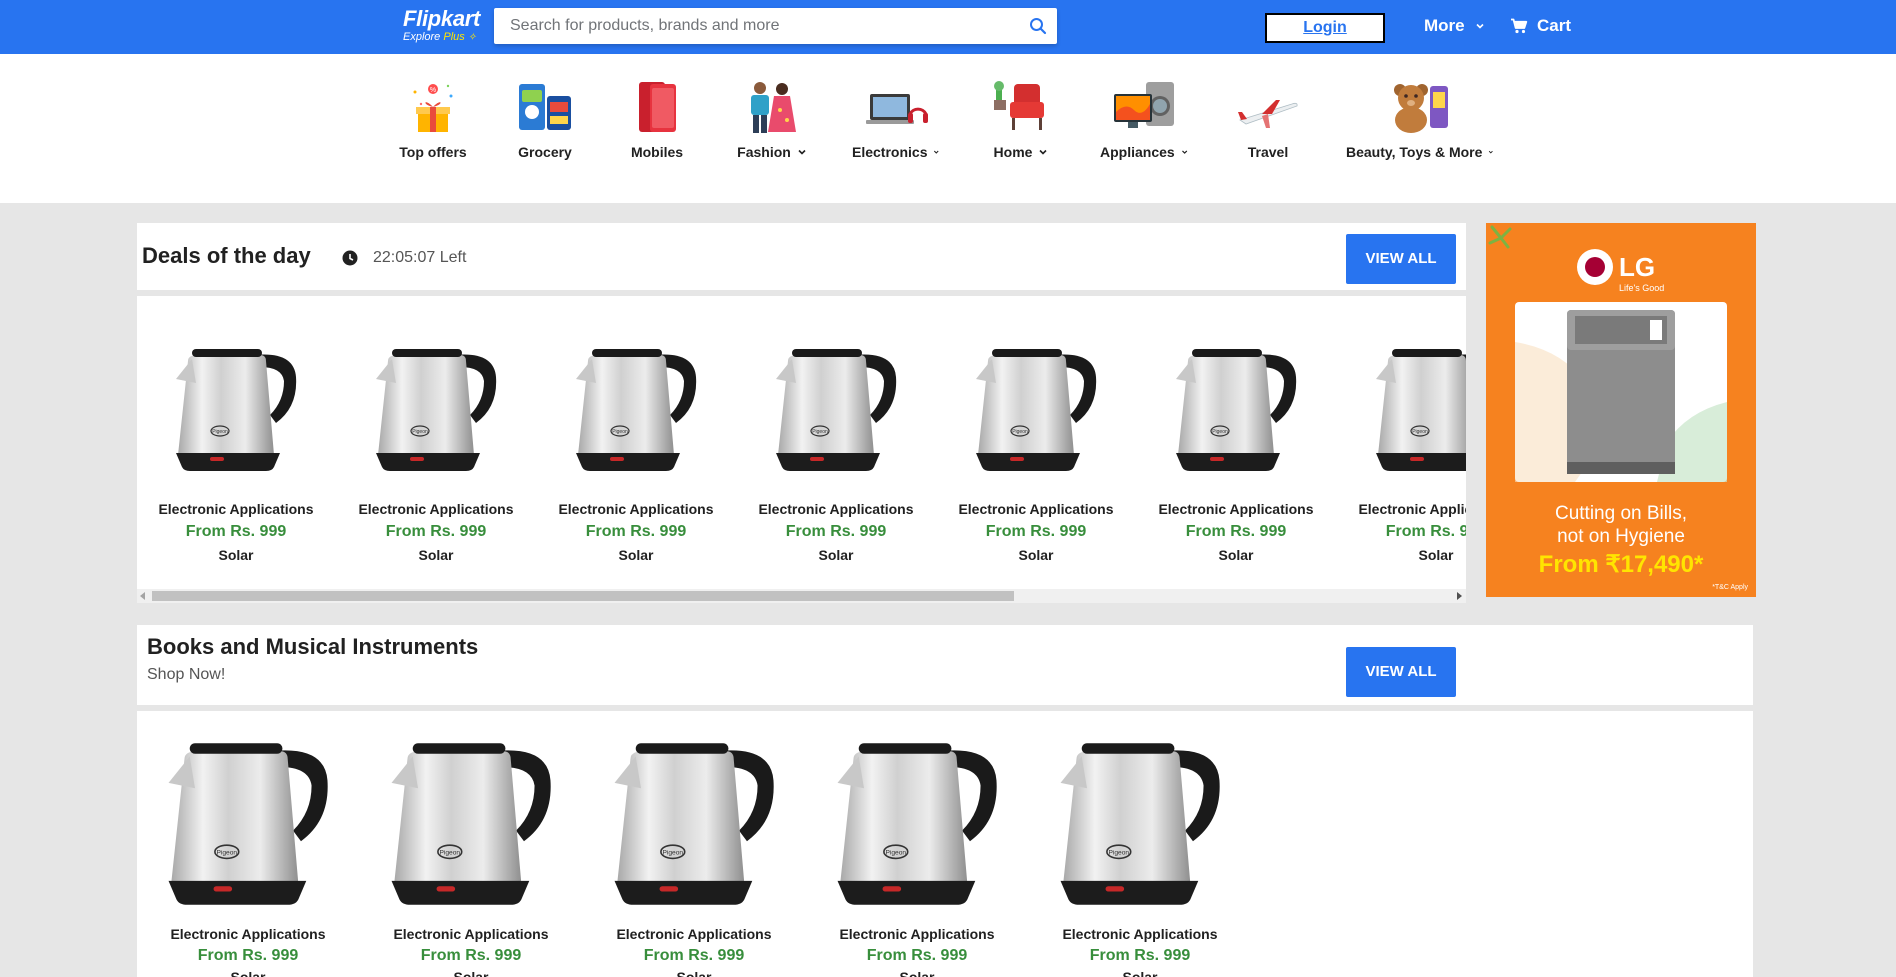 The width and height of the screenshot is (1896, 977). Describe the element at coordinates (1401, 259) in the screenshot. I see `deals-view-all-button: VIEW ALL` at that location.